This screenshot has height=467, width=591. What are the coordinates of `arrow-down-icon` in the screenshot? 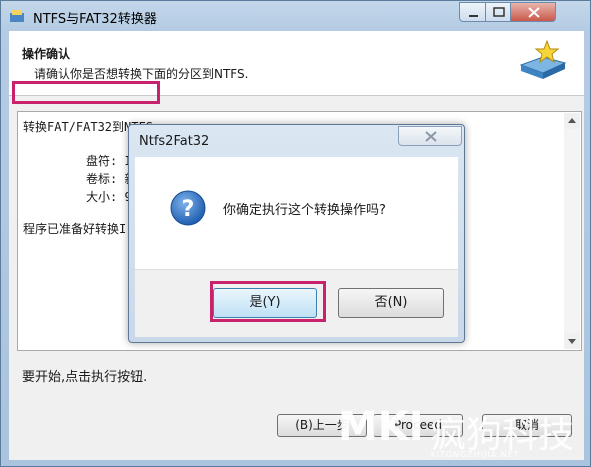 It's located at (572, 341).